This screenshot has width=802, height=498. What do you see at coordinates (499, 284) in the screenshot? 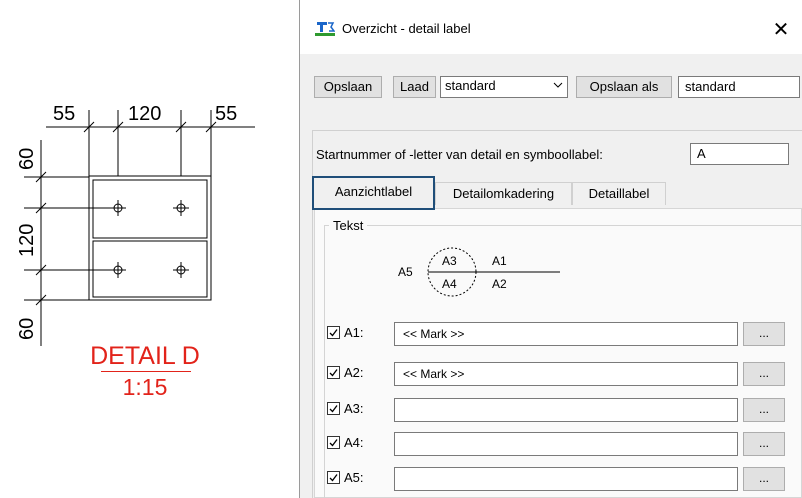
I see `symbol-a2: A2` at bounding box center [499, 284].